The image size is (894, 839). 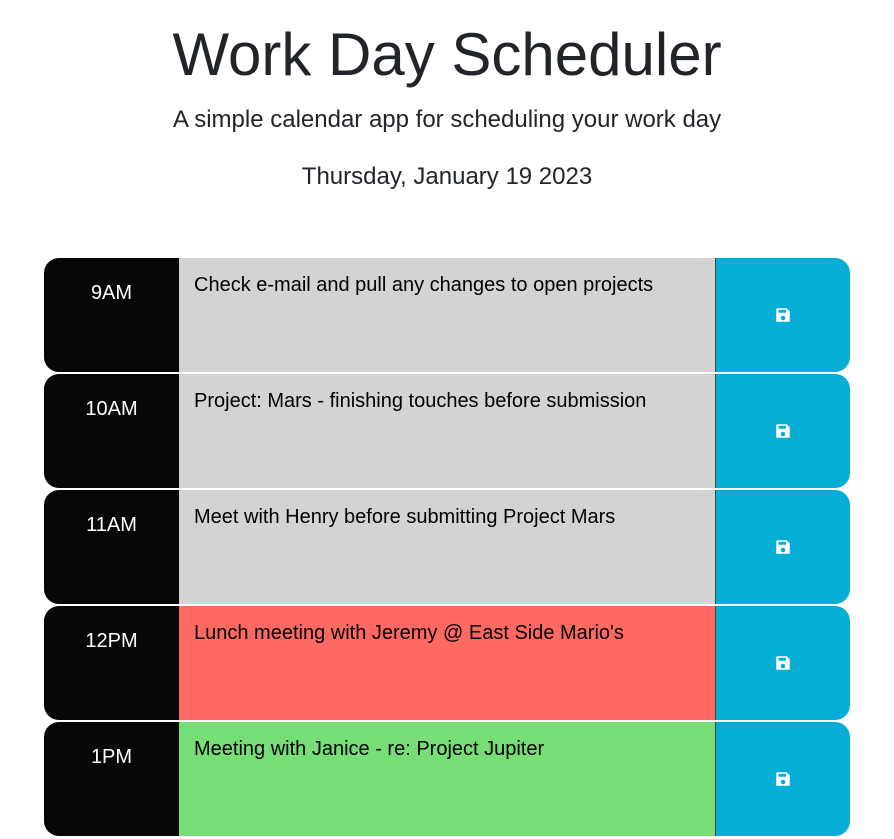 I want to click on hour-label: 9AM, so click(x=111, y=315).